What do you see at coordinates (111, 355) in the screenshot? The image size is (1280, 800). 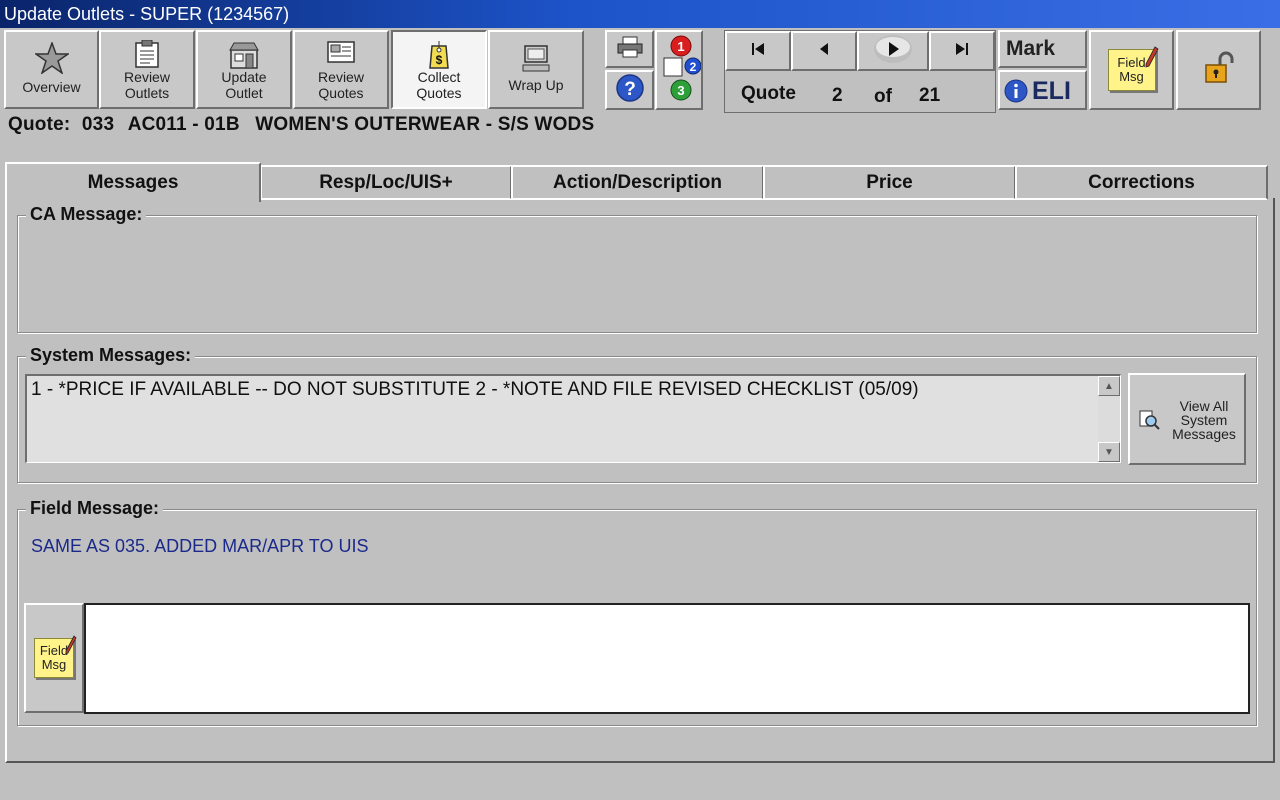 I see `system-messages-title: System Messages:` at bounding box center [111, 355].